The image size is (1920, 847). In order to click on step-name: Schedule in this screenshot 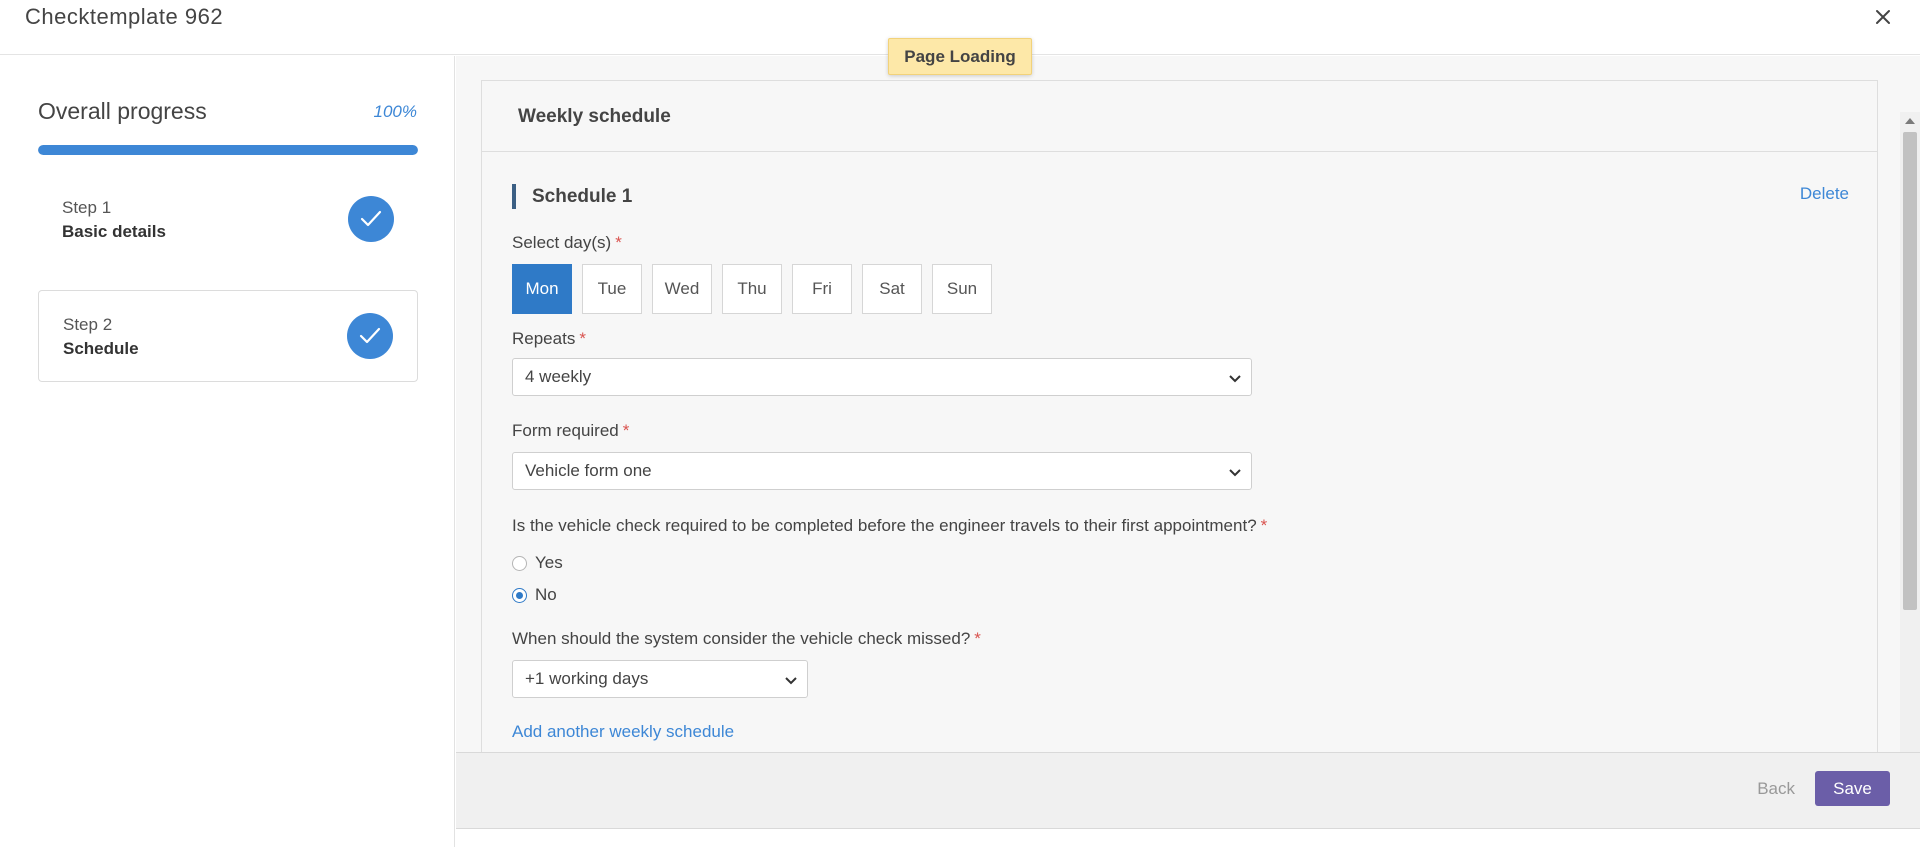, I will do `click(101, 348)`.